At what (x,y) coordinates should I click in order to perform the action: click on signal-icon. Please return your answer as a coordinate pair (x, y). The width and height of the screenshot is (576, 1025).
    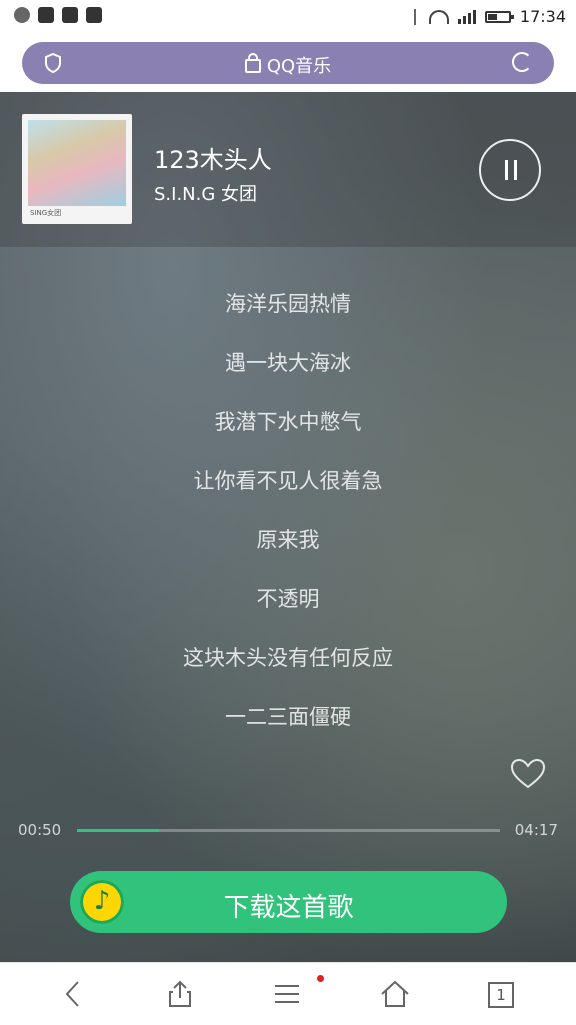
    Looking at the image, I should click on (466, 16).